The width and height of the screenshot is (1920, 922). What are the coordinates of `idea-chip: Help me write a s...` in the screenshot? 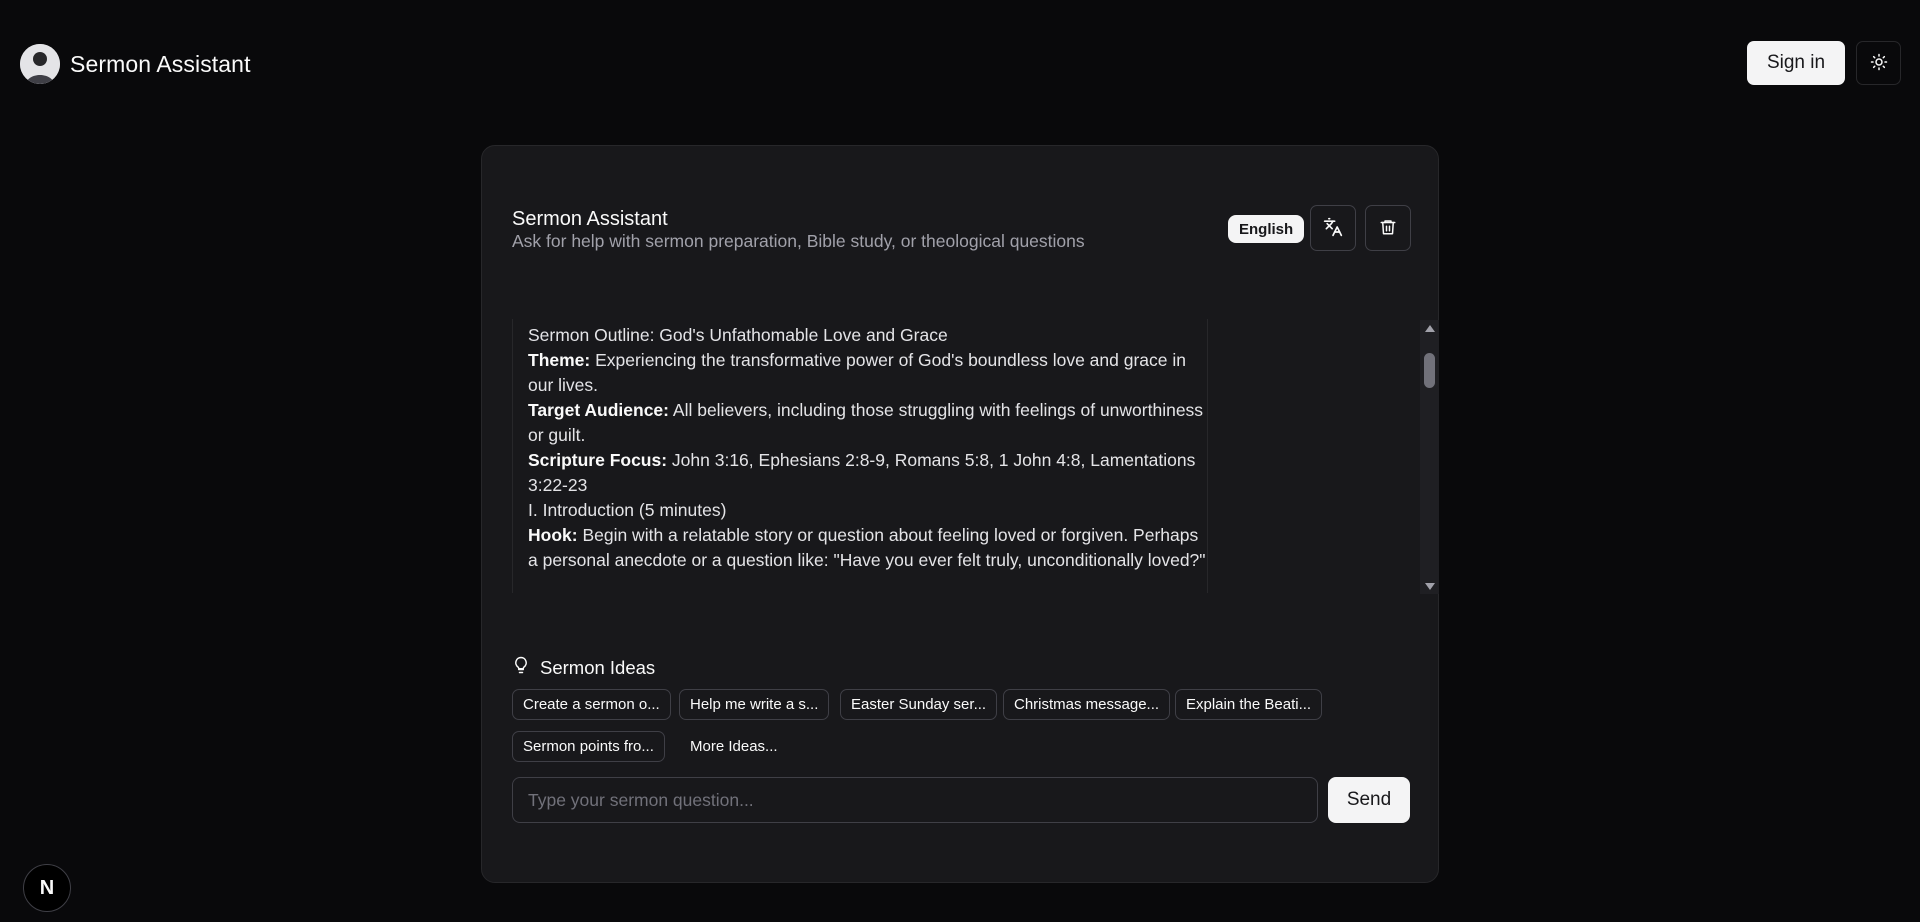 It's located at (754, 704).